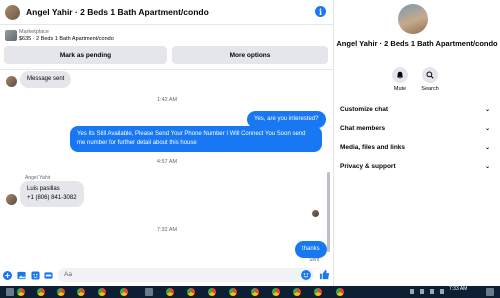  What do you see at coordinates (66, 39) in the screenshot?
I see `listing-title: $635 · 2 Beds 1 Bath Apartment/condo` at bounding box center [66, 39].